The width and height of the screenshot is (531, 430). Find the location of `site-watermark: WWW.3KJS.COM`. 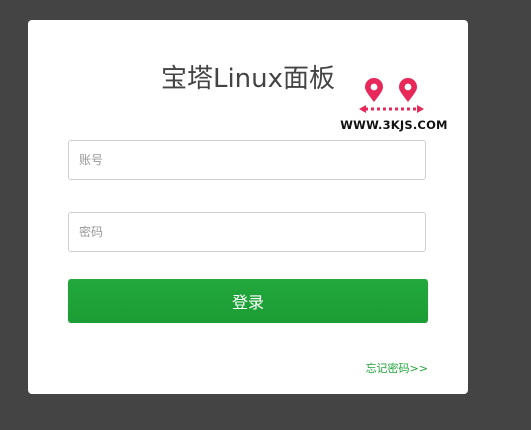

site-watermark: WWW.3KJS.COM is located at coordinates (394, 108).